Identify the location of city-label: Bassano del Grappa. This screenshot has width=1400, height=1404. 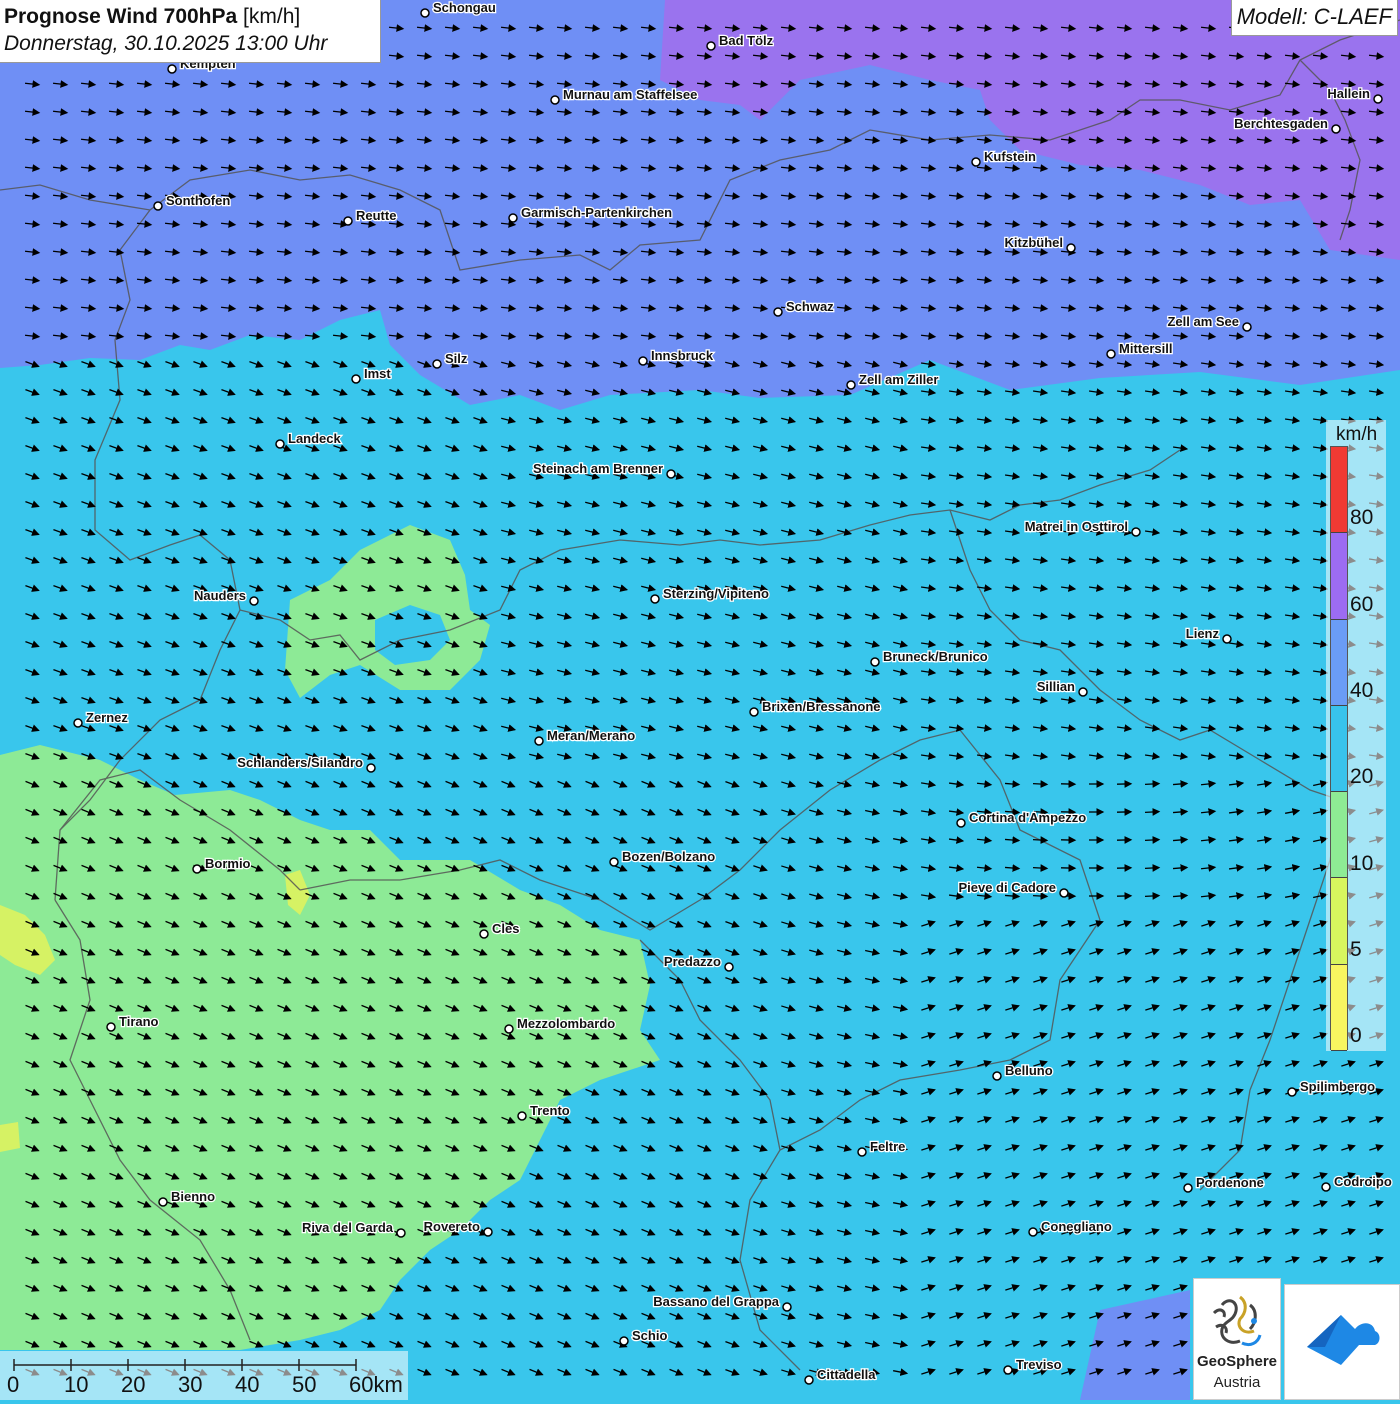
(716, 1301).